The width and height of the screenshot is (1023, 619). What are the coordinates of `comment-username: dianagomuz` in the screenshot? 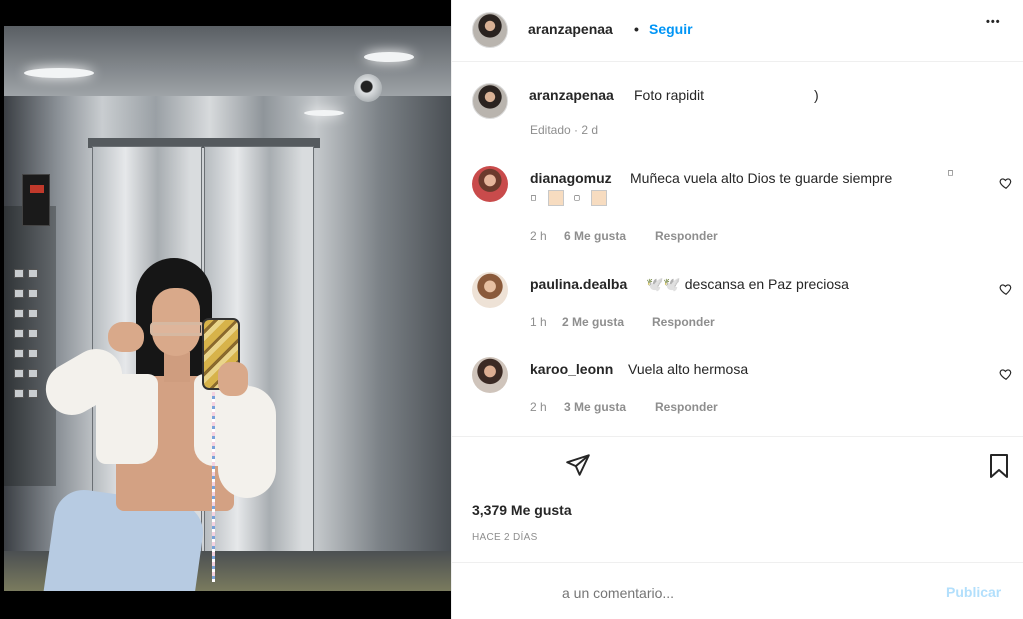 It's located at (571, 178).